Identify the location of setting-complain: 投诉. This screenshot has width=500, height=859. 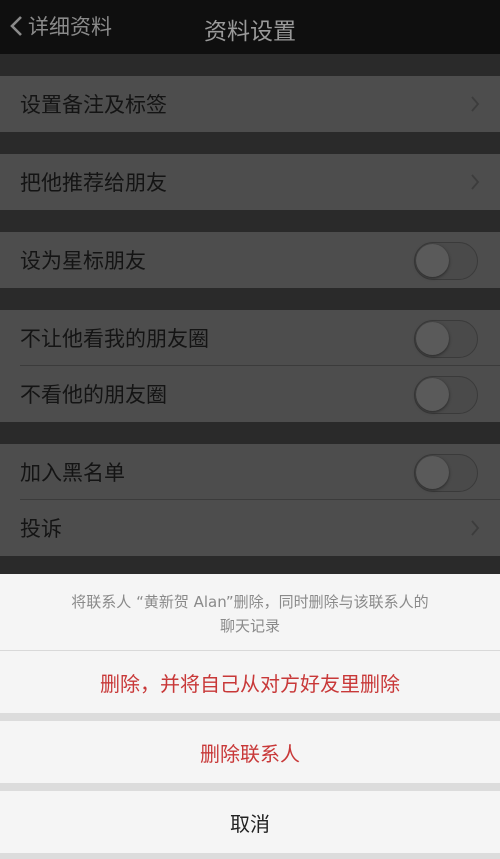
(250, 528).